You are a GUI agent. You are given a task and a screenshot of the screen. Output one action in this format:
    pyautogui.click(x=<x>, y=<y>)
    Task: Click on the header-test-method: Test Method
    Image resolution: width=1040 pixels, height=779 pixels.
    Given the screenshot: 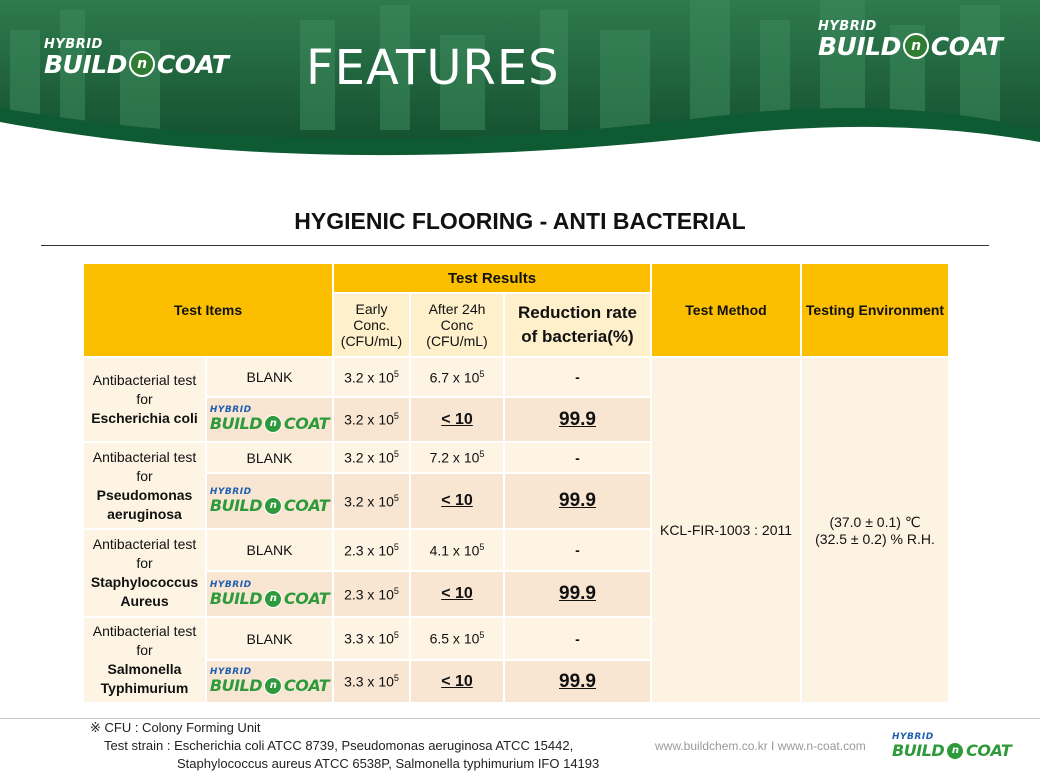 What is the action you would take?
    pyautogui.click(x=726, y=310)
    